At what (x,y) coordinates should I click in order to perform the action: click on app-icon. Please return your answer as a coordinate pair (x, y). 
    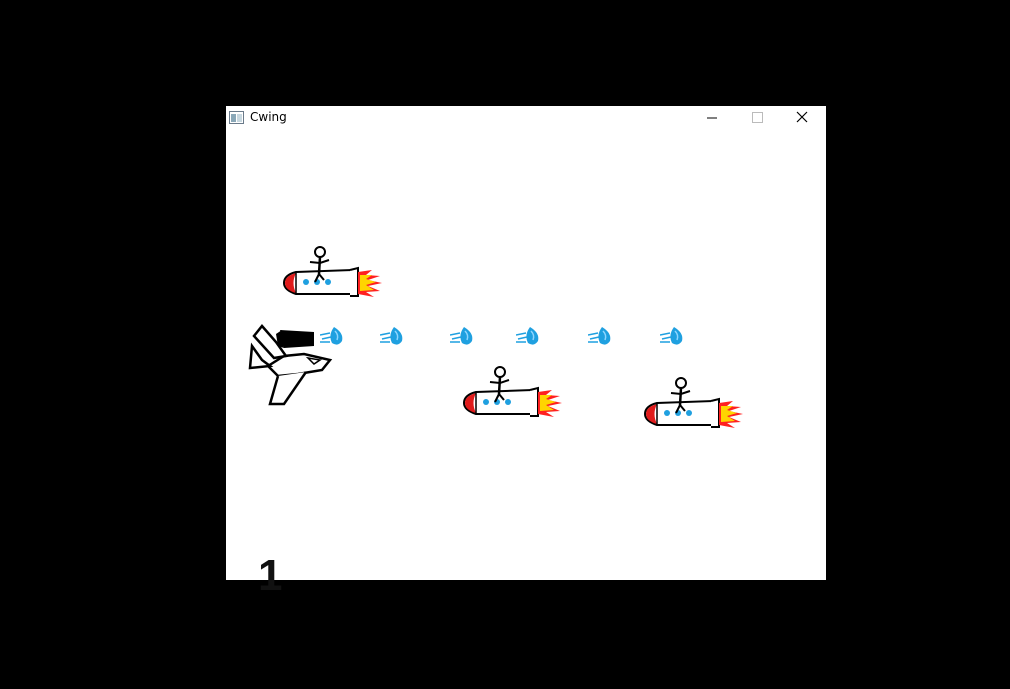
    Looking at the image, I should click on (236, 117).